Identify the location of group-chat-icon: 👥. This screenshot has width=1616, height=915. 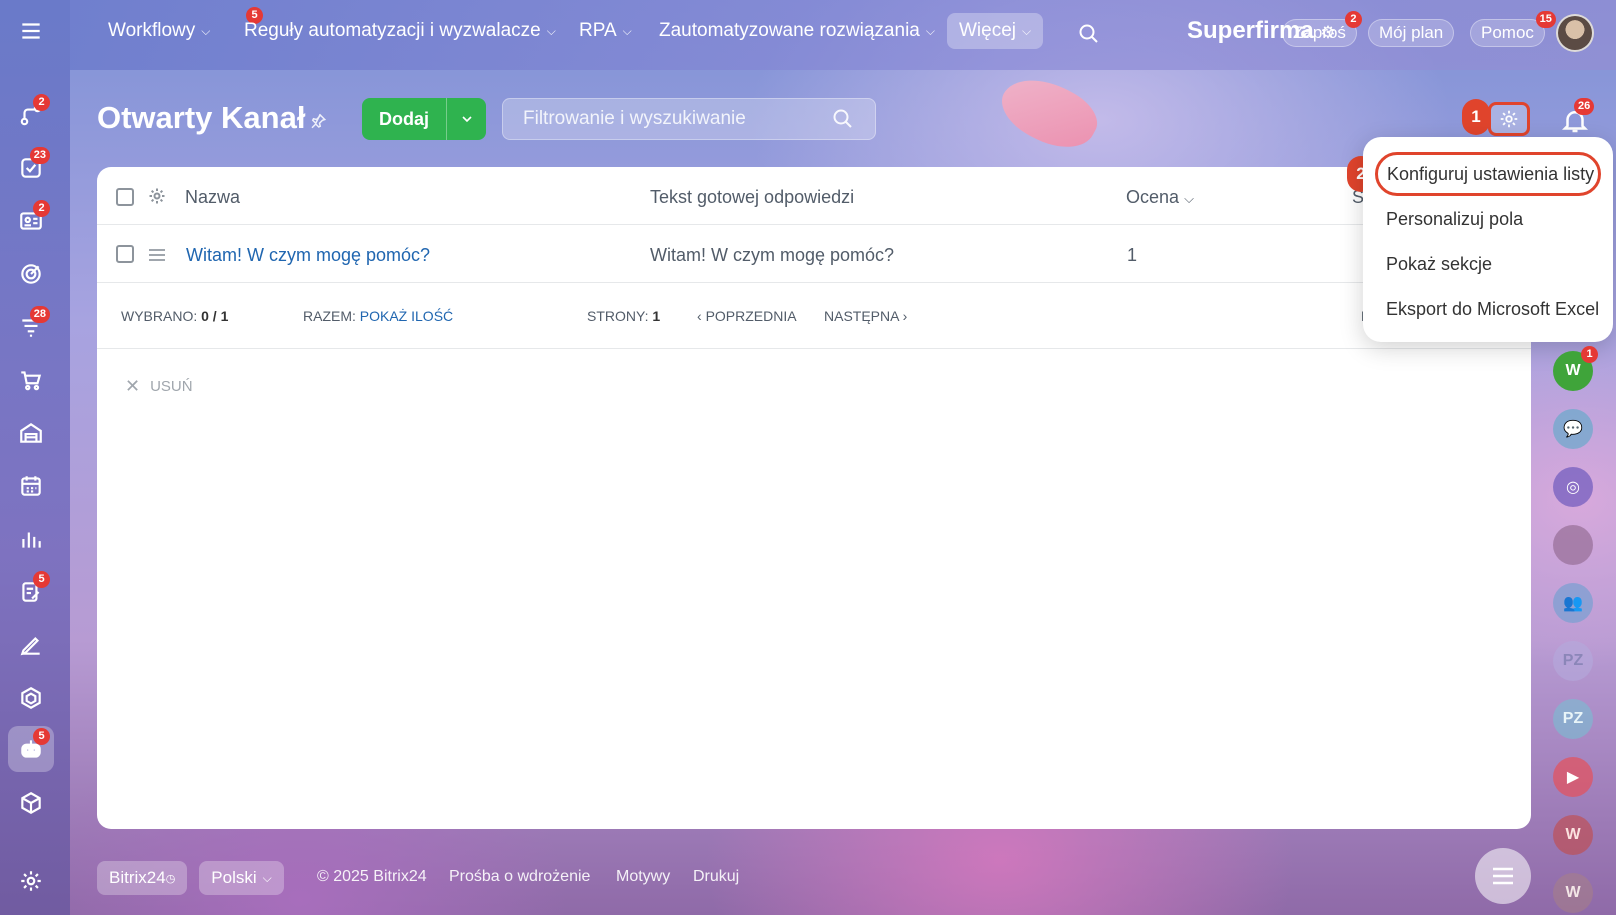
(1573, 603).